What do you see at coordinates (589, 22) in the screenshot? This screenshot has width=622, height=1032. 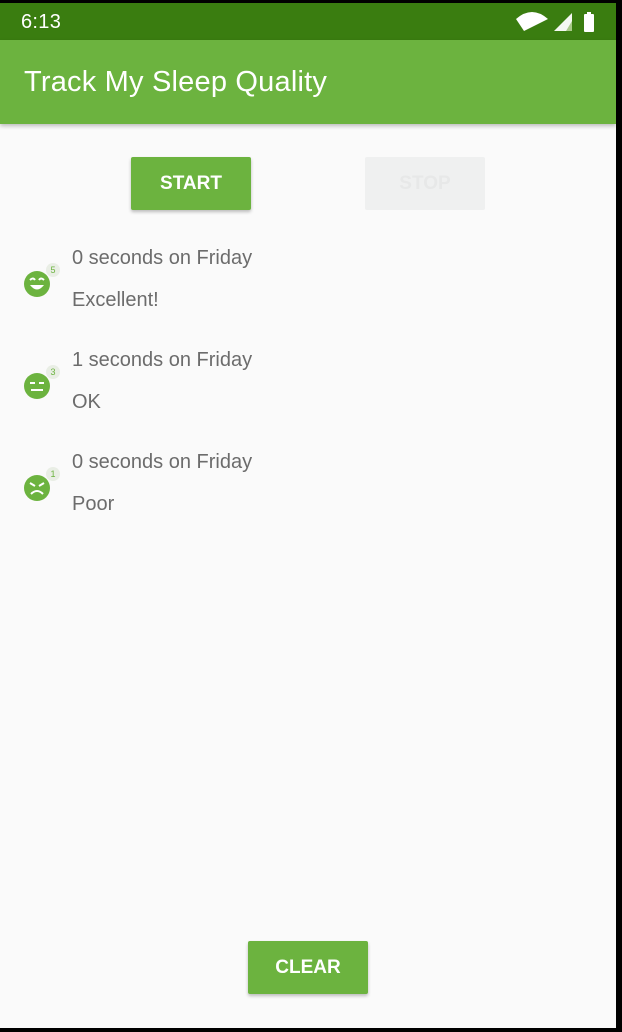 I see `battery-icon` at bounding box center [589, 22].